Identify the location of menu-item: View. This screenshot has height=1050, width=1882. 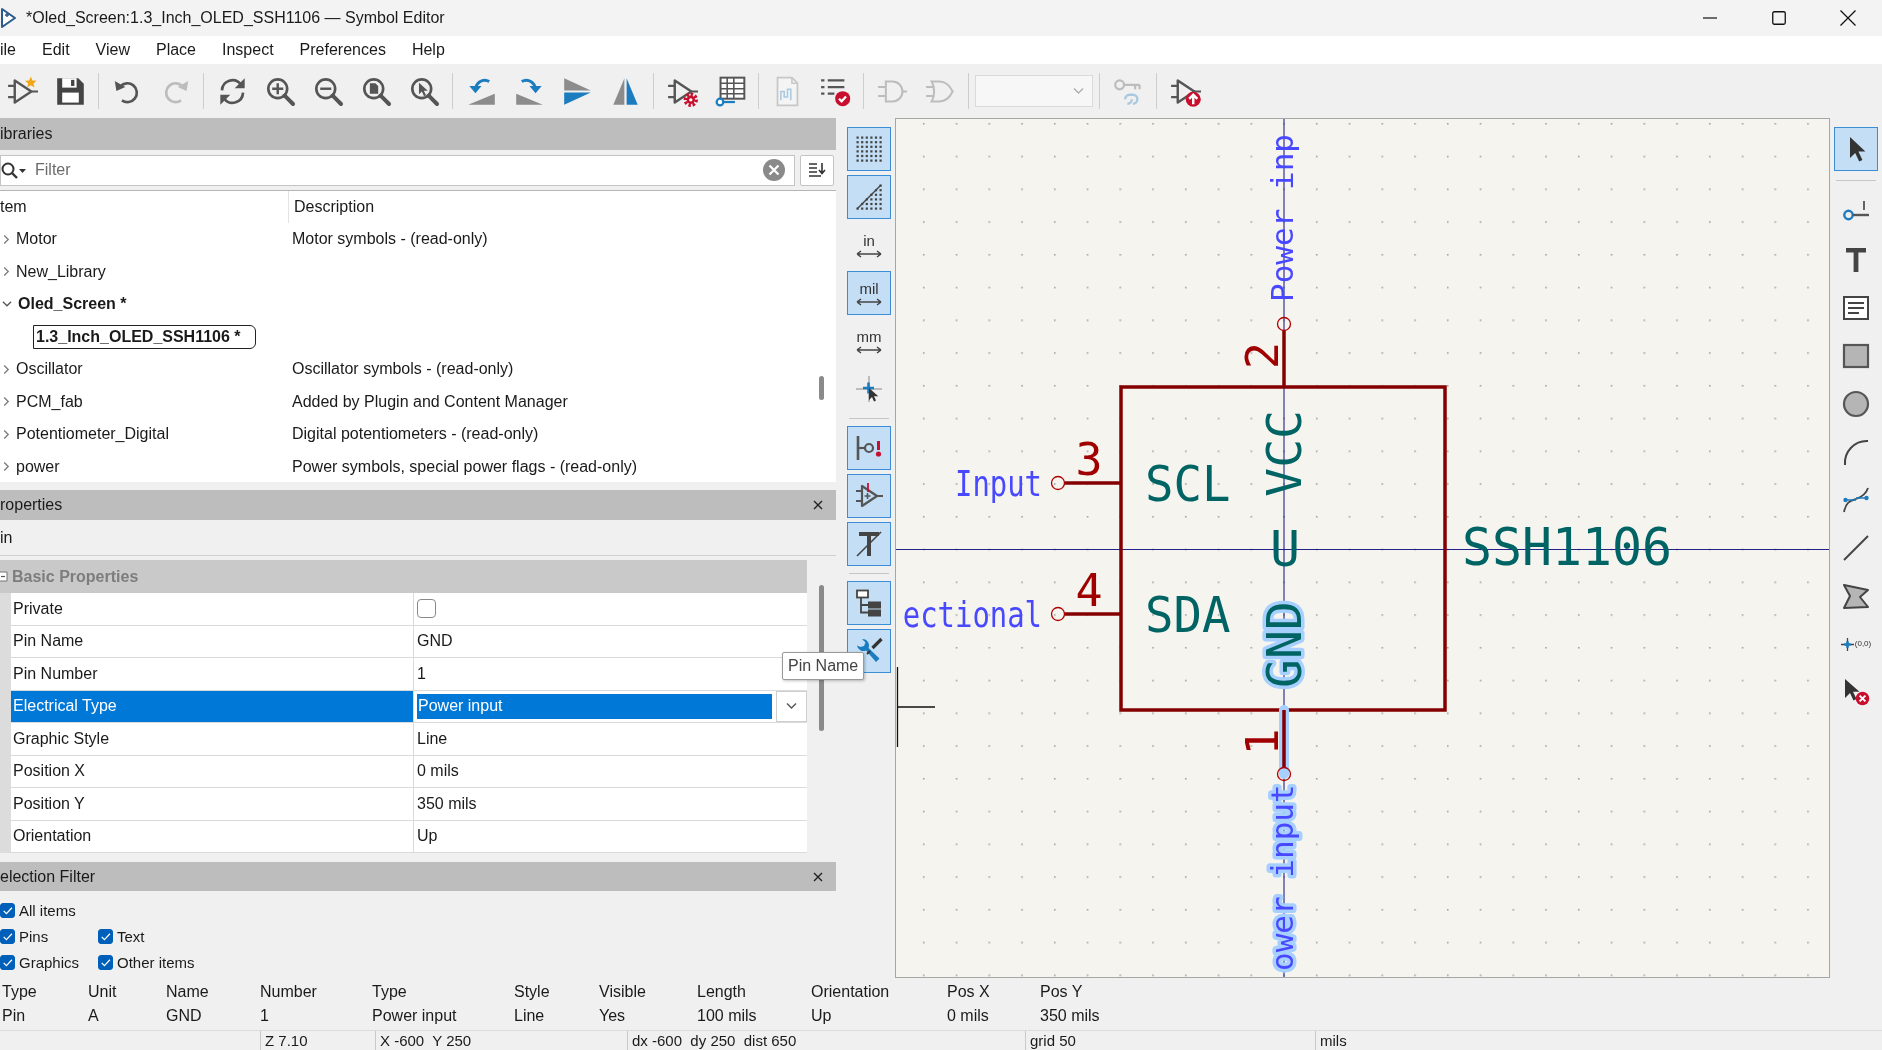
(112, 50).